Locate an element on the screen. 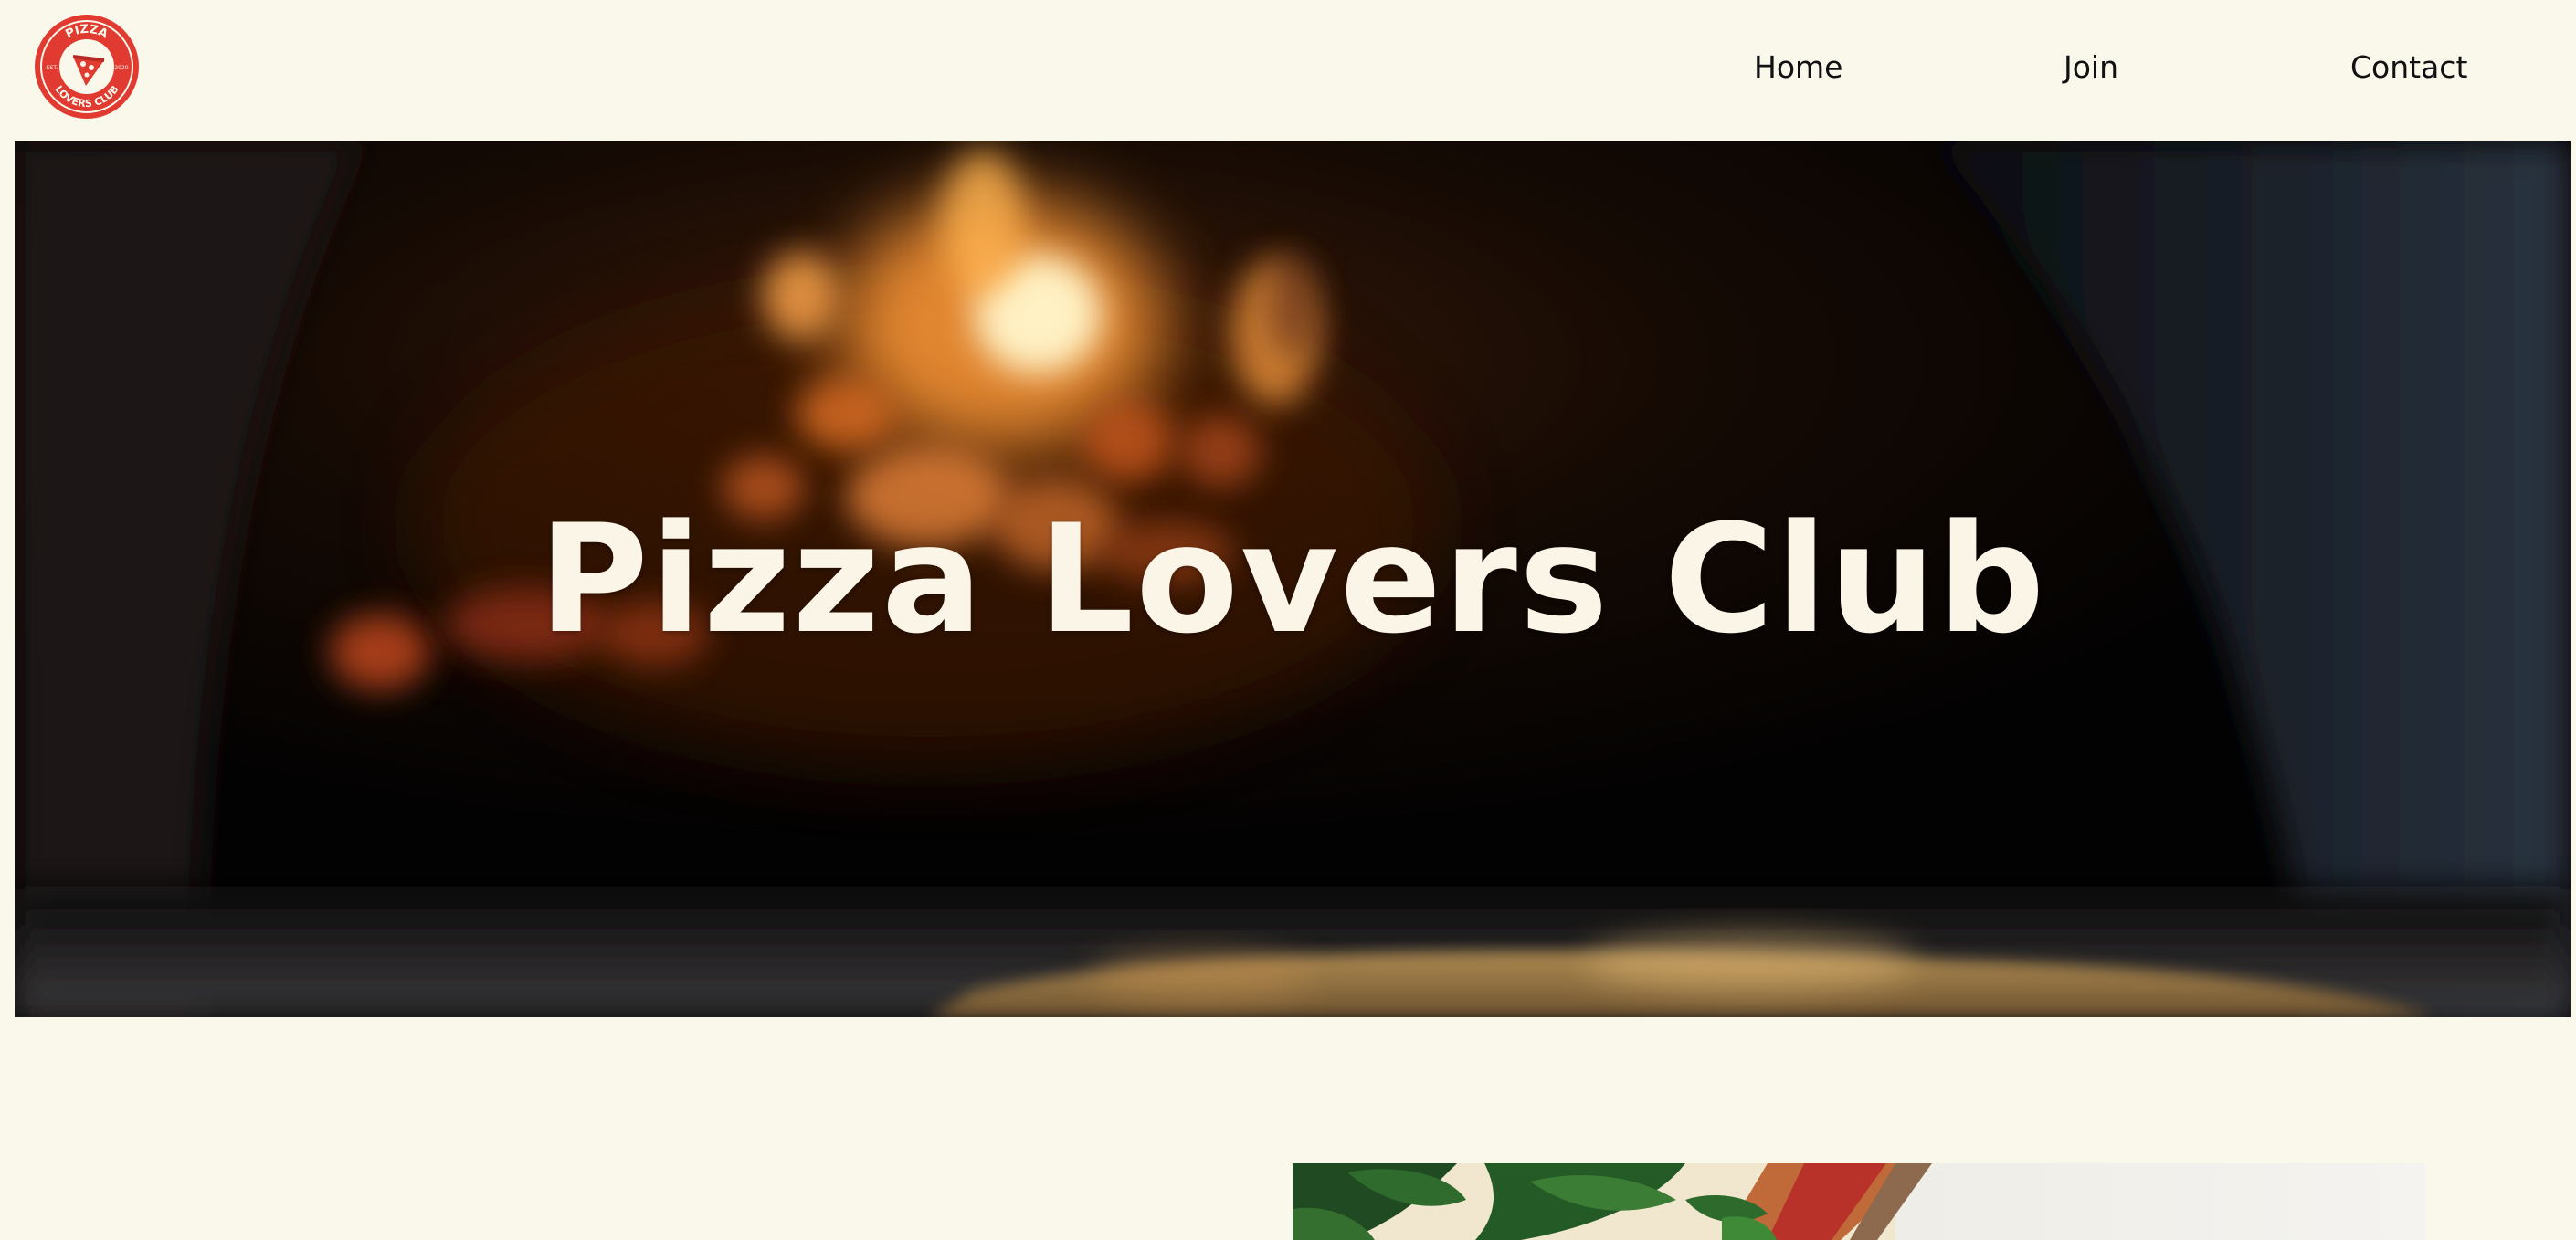  hero-title: Pizza Lovers Club is located at coordinates (1292, 579).